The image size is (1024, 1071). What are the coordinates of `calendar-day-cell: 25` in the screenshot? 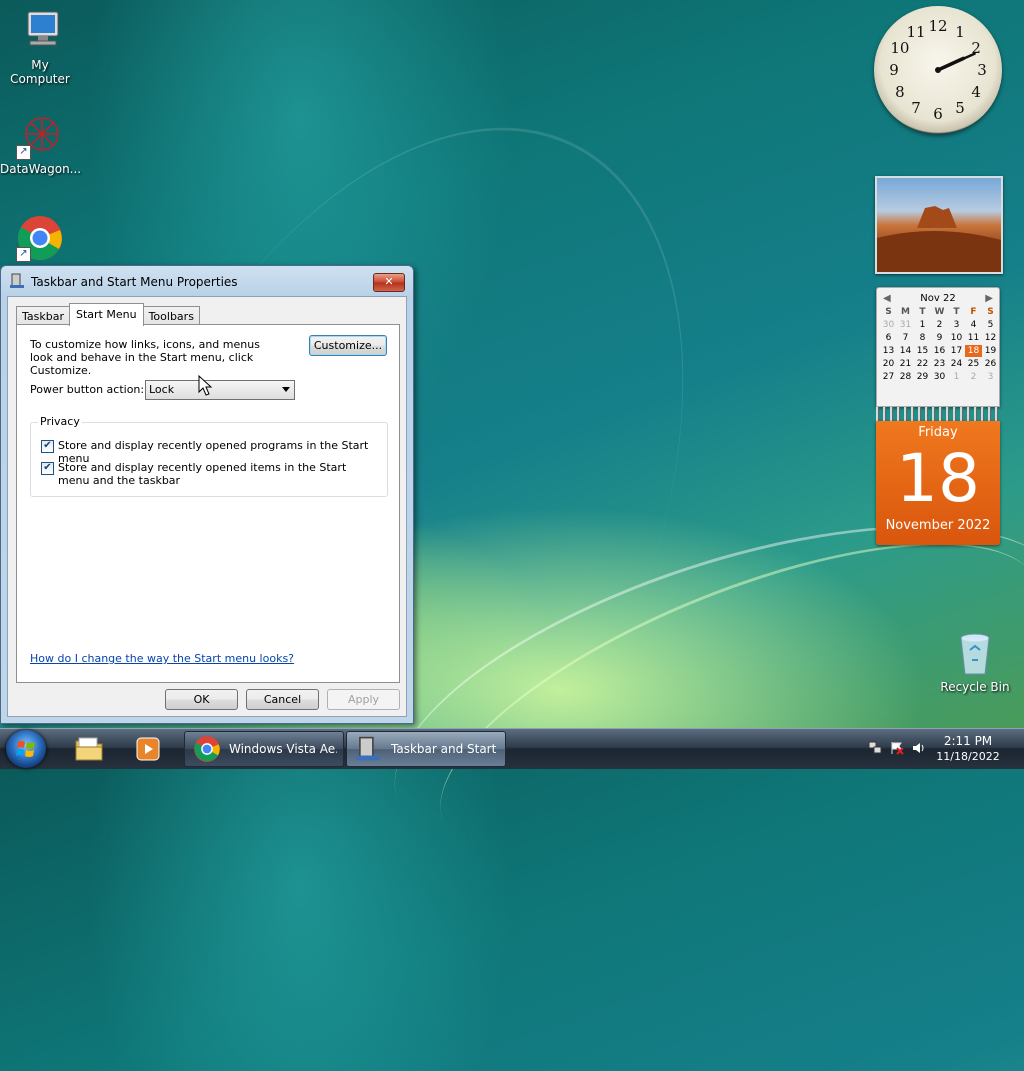 It's located at (973, 364).